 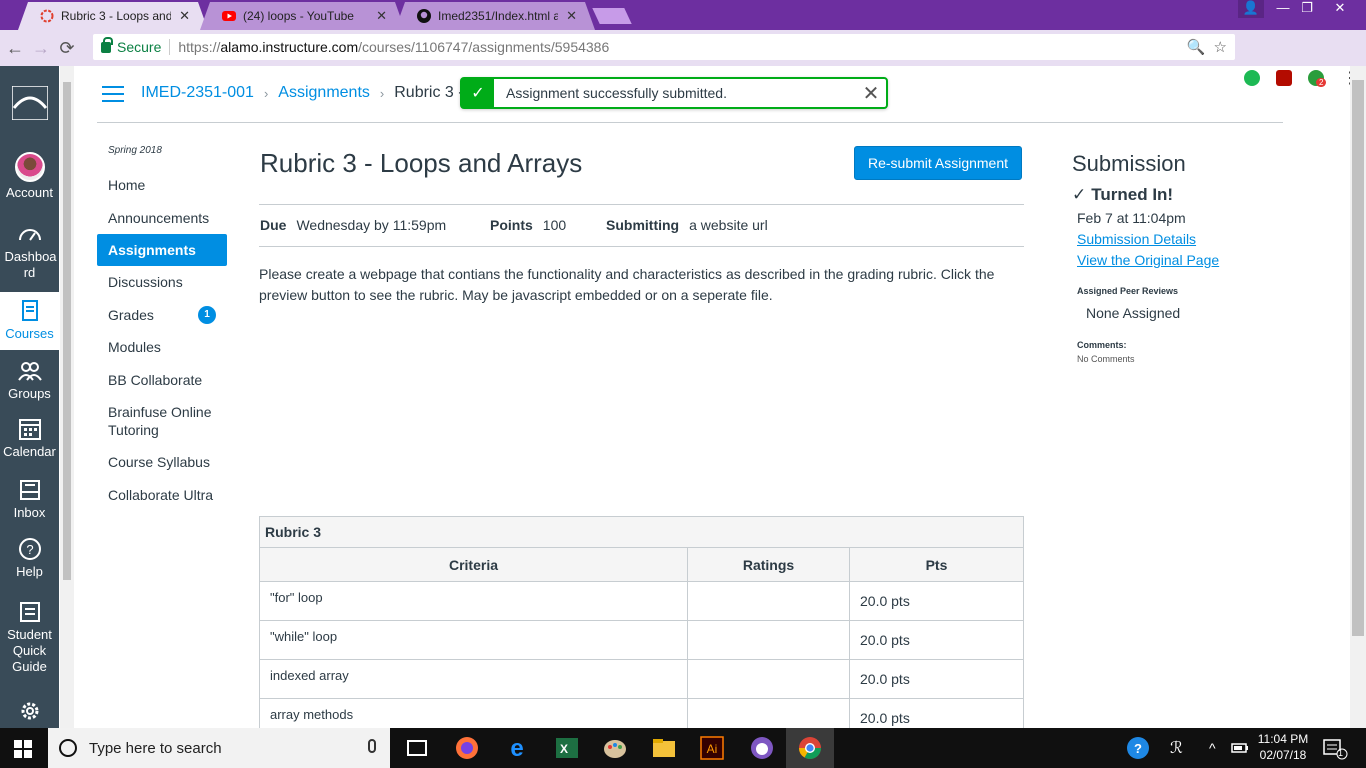 I want to click on breadcrumb-assignments-link: Assignments, so click(x=324, y=93).